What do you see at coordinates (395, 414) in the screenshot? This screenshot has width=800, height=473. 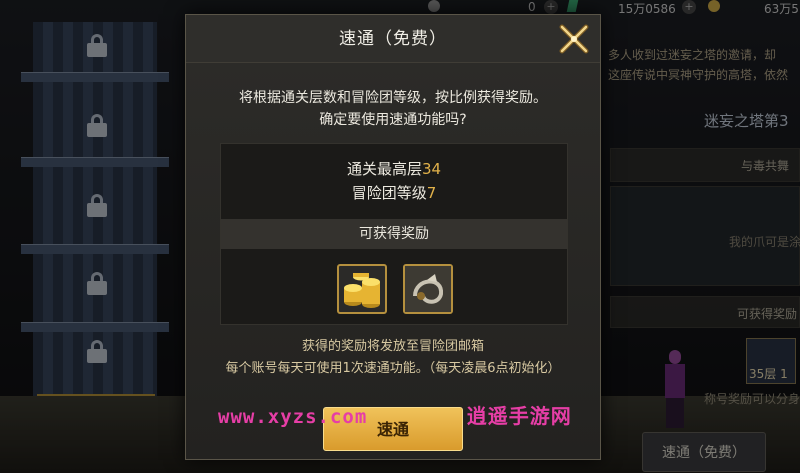 I see `site-watermark: www.xyzs.com 逍遥手游网` at bounding box center [395, 414].